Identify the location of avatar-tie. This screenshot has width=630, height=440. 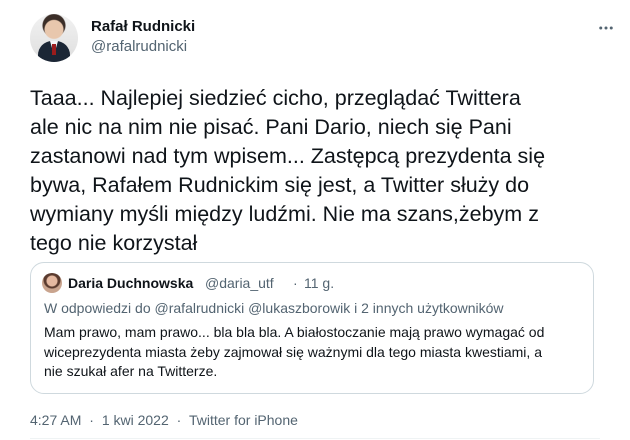
(54, 49).